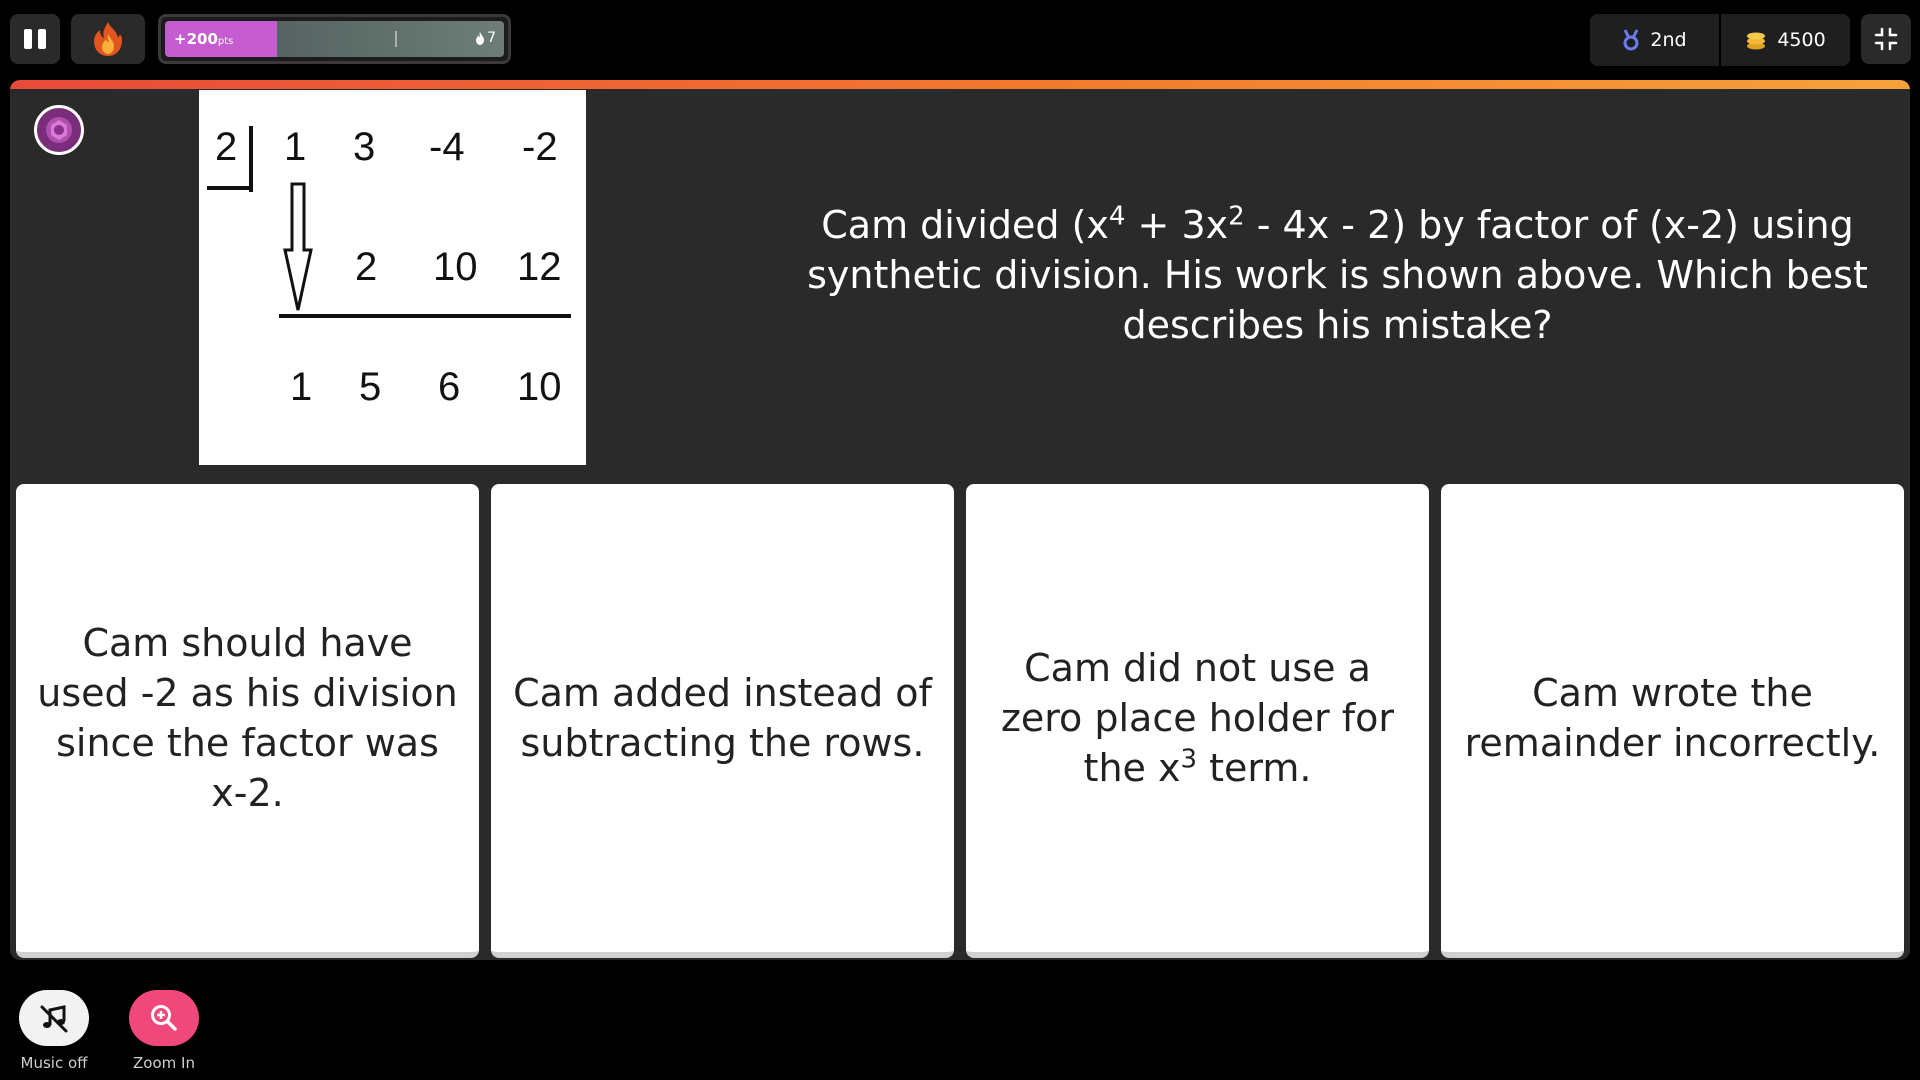 The width and height of the screenshot is (1920, 1080). I want to click on music-toggle: Music off, so click(54, 1031).